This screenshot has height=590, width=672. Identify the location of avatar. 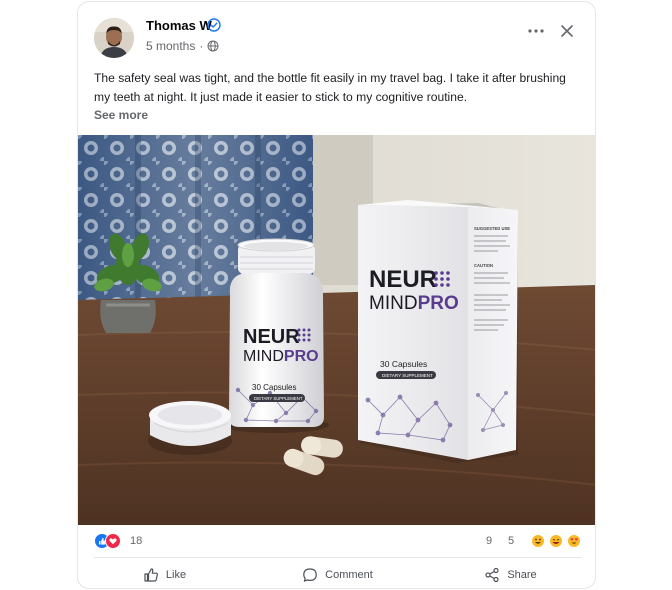
(114, 38).